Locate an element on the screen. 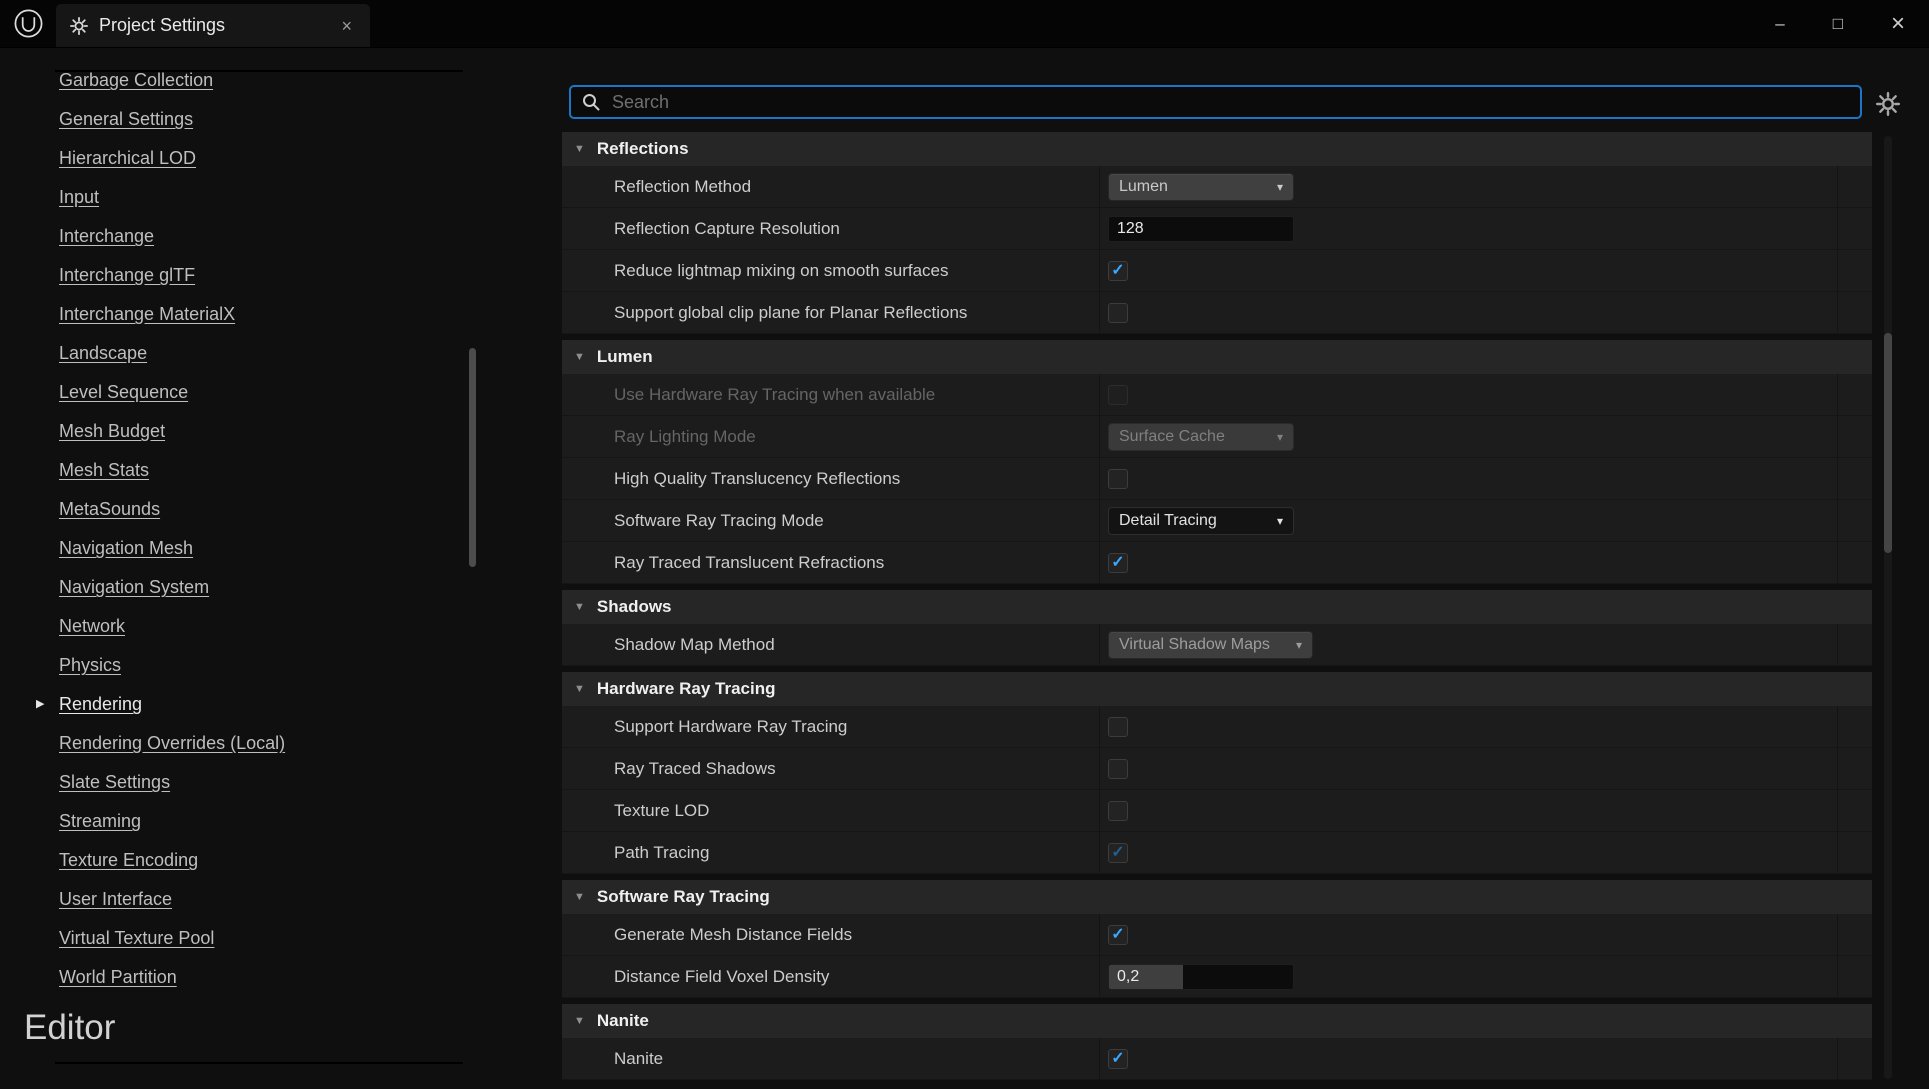 The height and width of the screenshot is (1089, 1929). search-bar is located at coordinates (1215, 102).